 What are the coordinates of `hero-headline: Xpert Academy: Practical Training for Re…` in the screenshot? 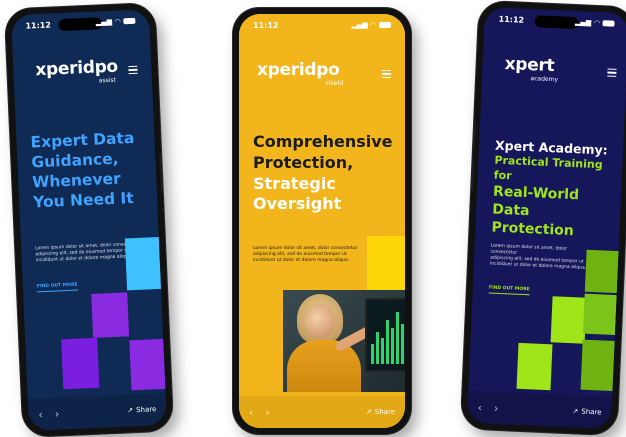 It's located at (557, 190).